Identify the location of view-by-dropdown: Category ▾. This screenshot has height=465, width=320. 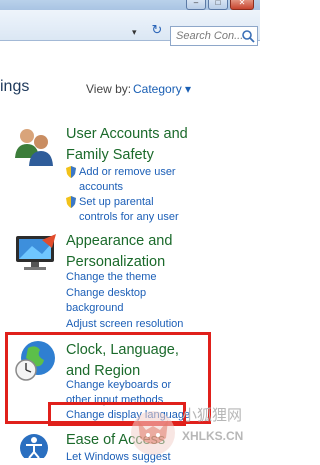
(162, 89).